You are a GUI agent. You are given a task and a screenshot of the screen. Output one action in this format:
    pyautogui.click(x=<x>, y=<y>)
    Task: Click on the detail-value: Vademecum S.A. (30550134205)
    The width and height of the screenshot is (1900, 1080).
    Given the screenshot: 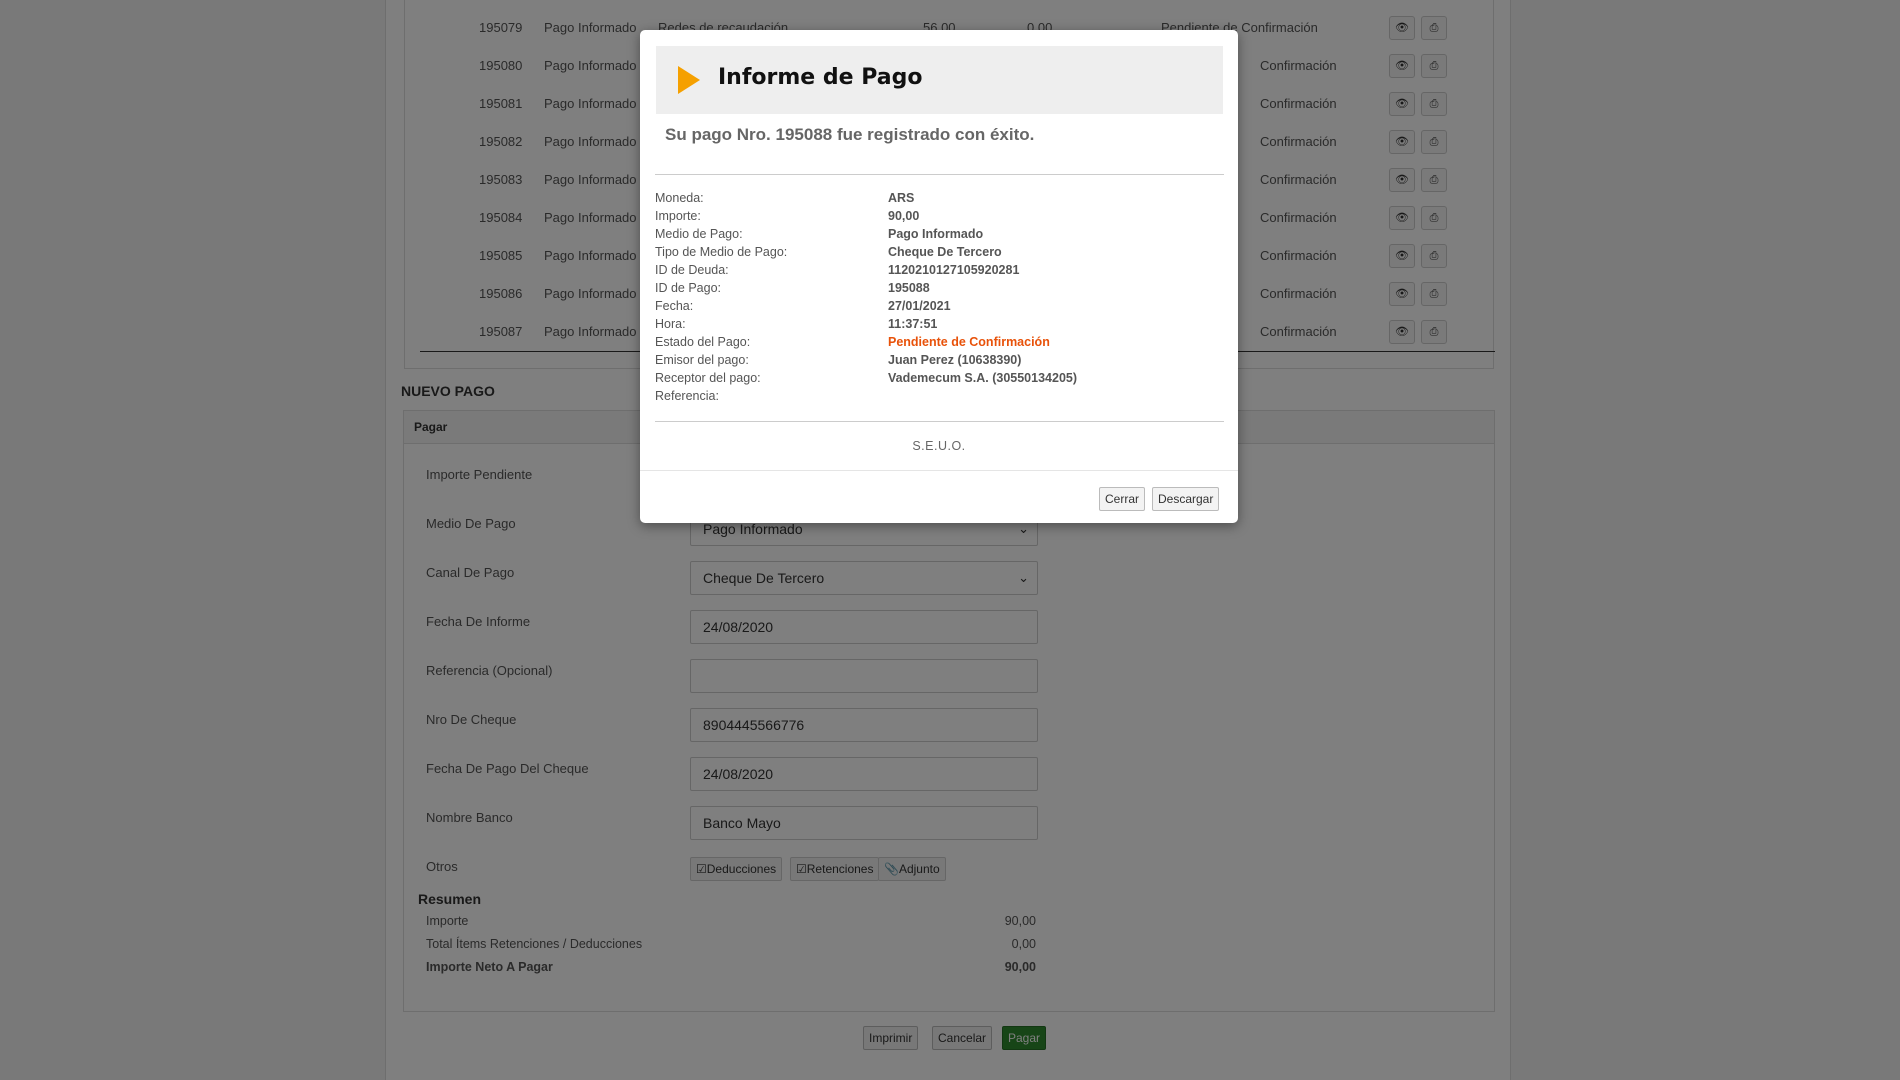 What is the action you would take?
    pyautogui.click(x=983, y=378)
    